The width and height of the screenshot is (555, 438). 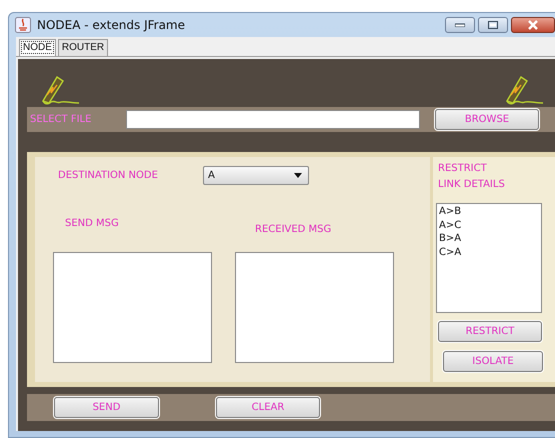 I want to click on maximize-button, so click(x=493, y=25).